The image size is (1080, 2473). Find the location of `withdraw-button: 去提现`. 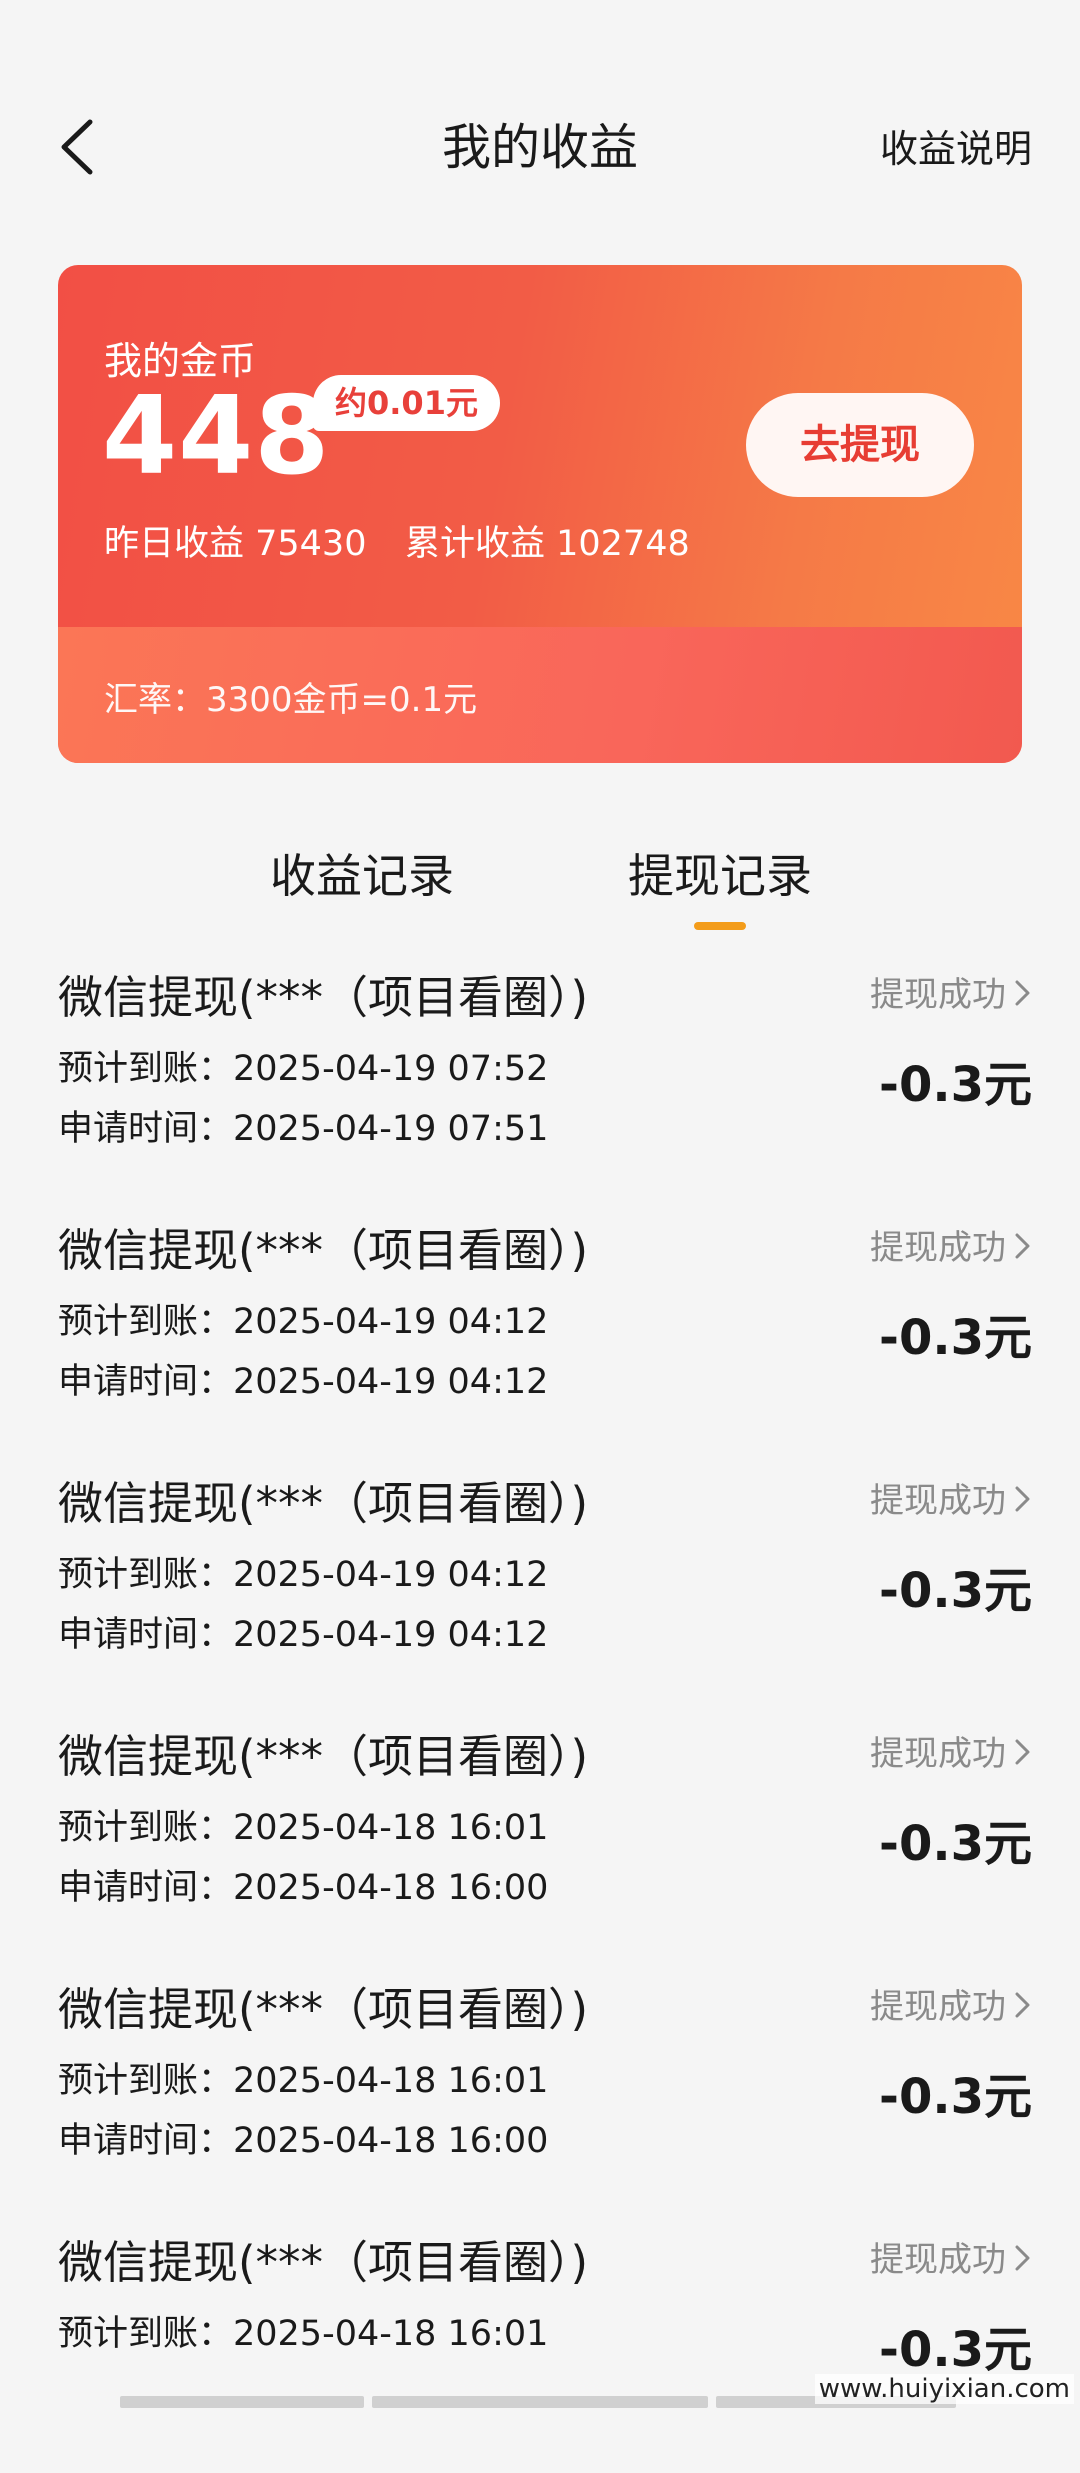

withdraw-button: 去提现 is located at coordinates (860, 445).